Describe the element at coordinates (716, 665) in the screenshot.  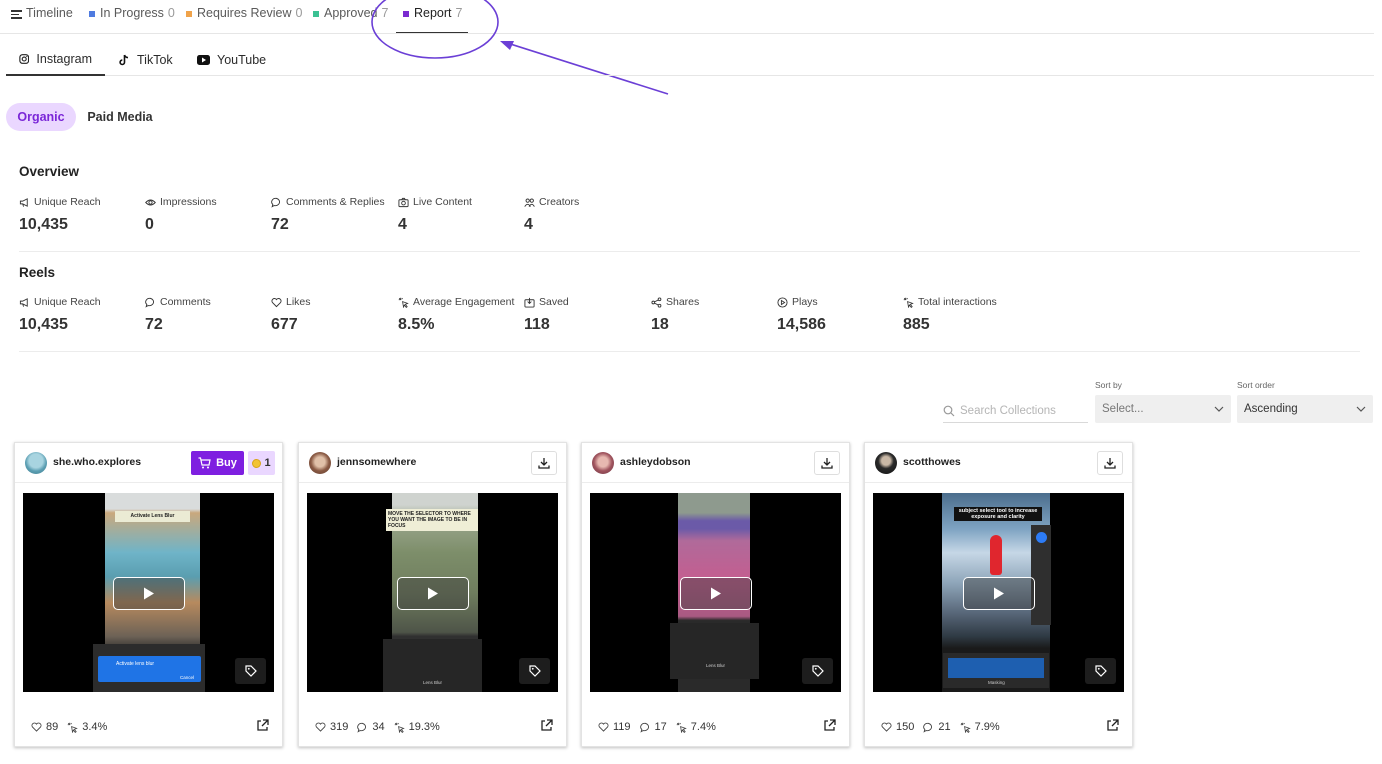
I see `video-panel-text: Lens Blur` at that location.